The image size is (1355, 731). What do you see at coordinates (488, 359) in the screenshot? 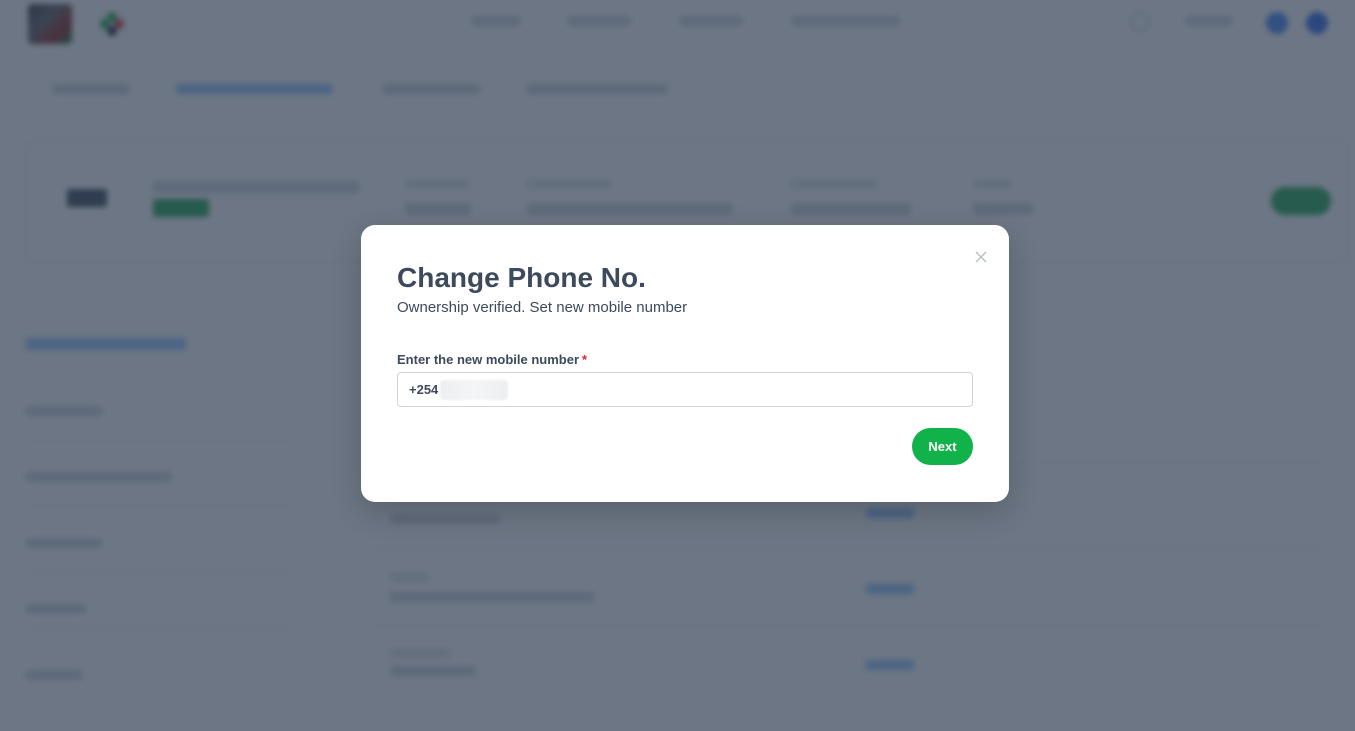
I see `phone-field-label-text: Enter the new mobile number` at bounding box center [488, 359].